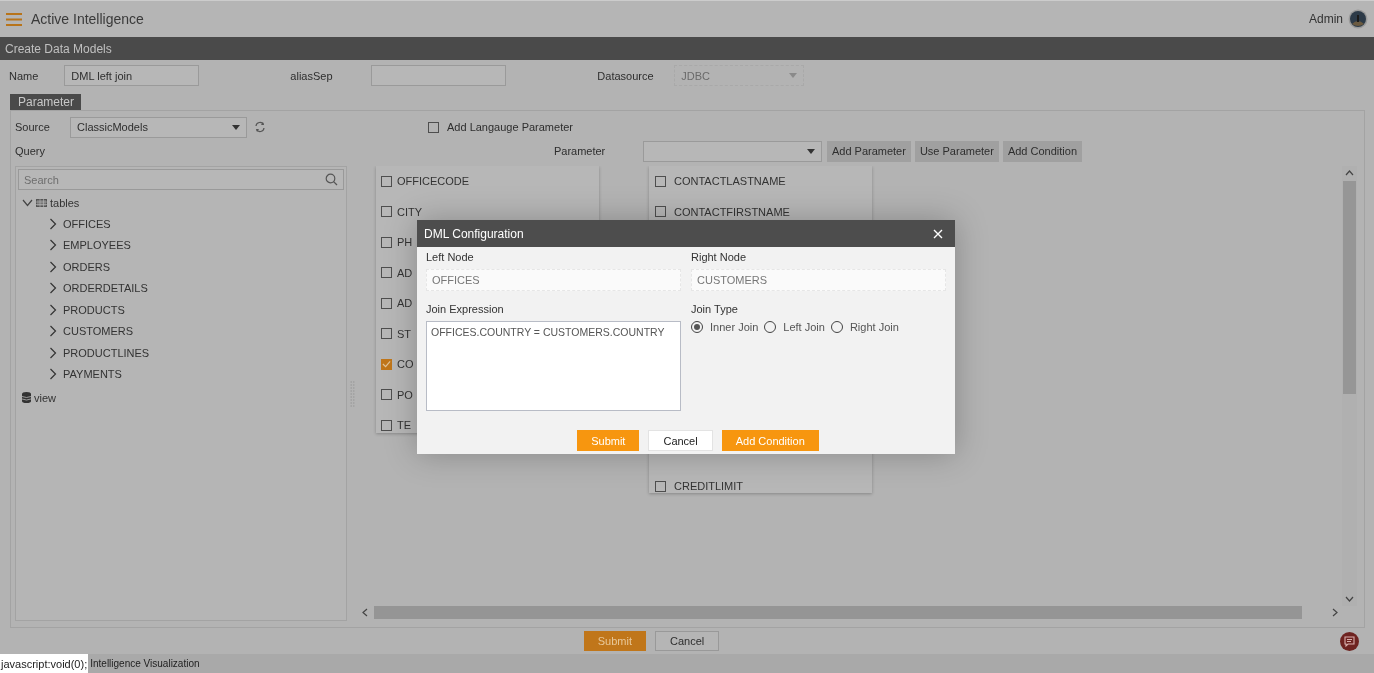 This screenshot has height=673, width=1374. What do you see at coordinates (30, 151) in the screenshot?
I see `section-label: Query` at bounding box center [30, 151].